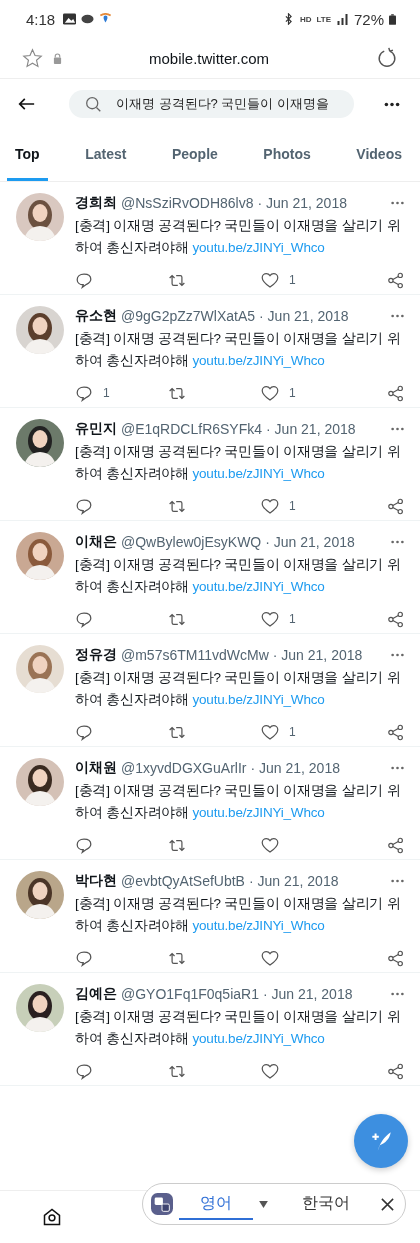 The height and width of the screenshot is (1243, 420). I want to click on author-handle: @NsSziRvODH86lv8, so click(187, 203).